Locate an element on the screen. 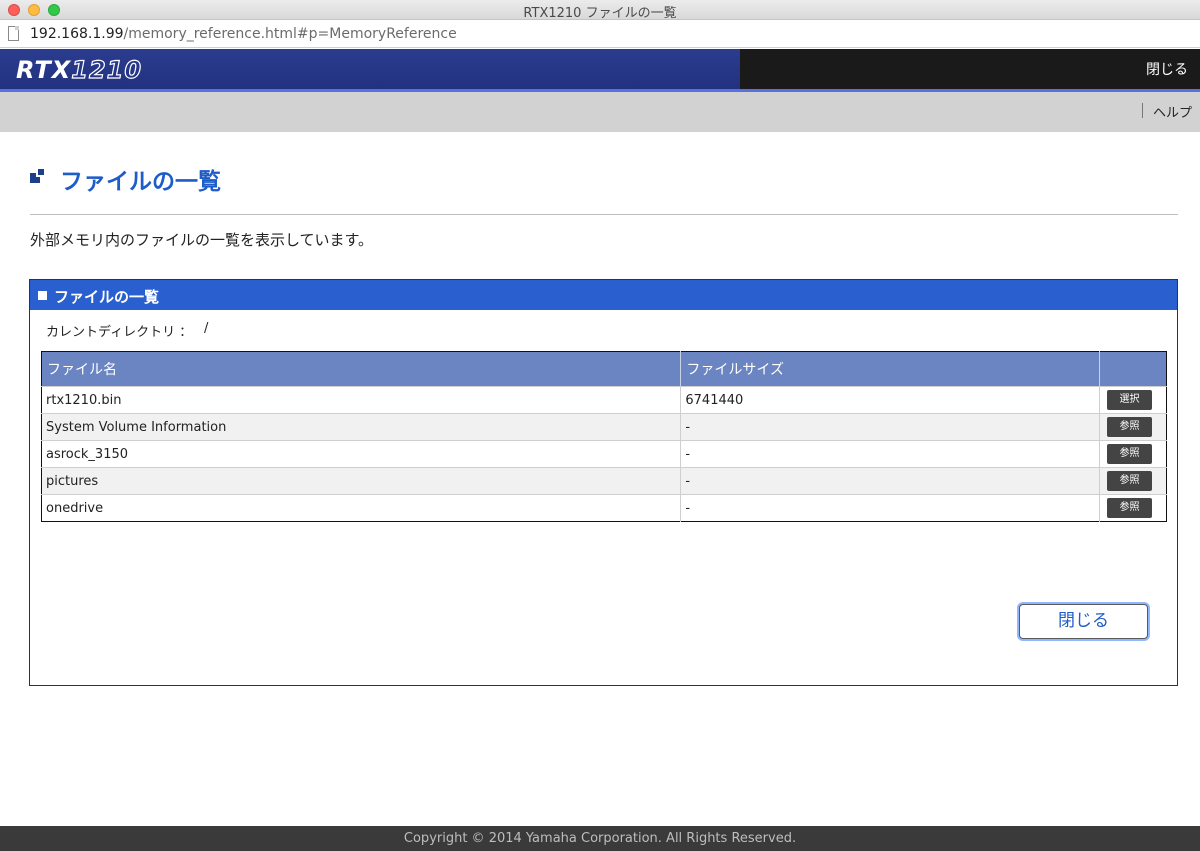 This screenshot has height=851, width=1200. document-icon is located at coordinates (13, 33).